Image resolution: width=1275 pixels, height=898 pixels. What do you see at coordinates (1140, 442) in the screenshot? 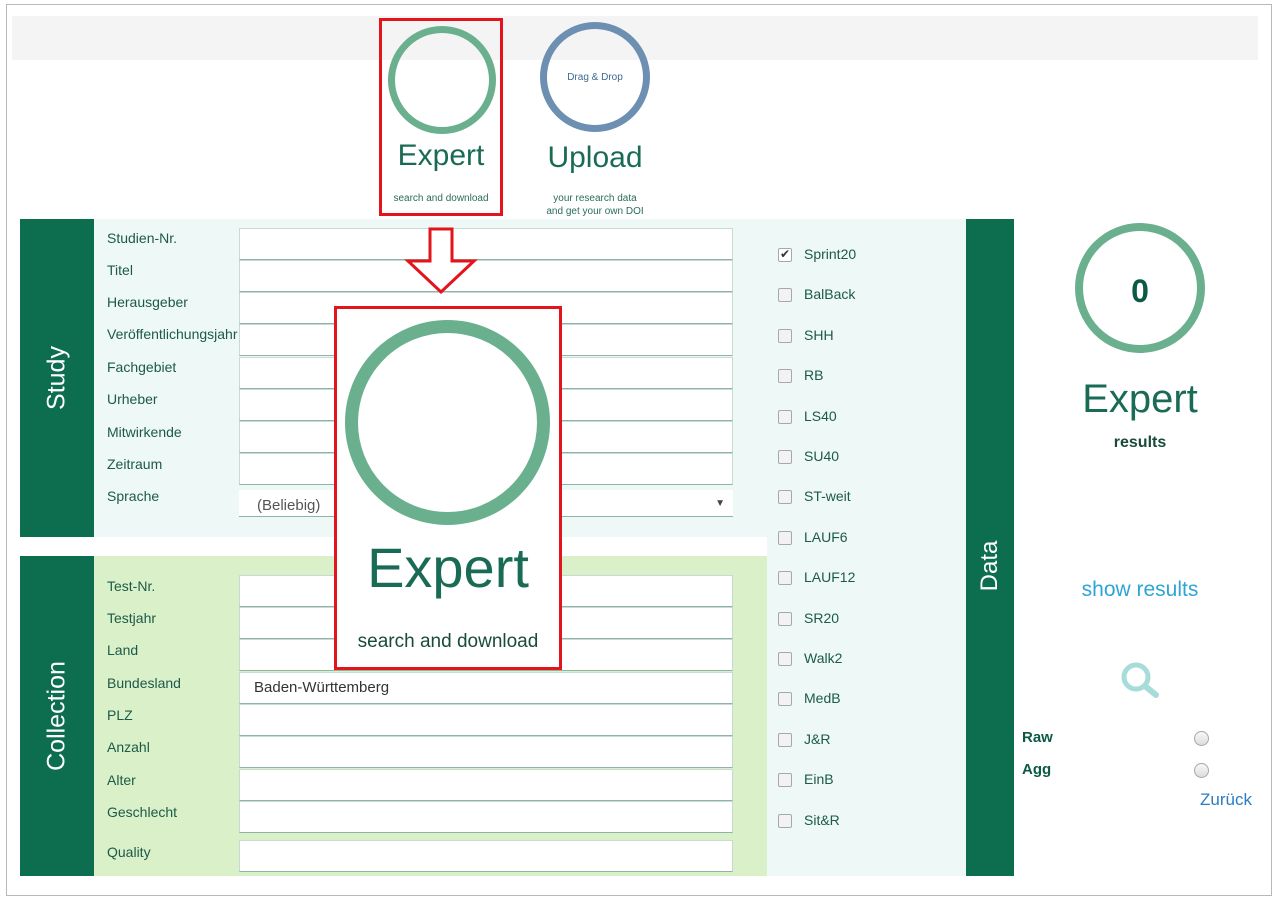
I see `results-subtitle: results` at bounding box center [1140, 442].